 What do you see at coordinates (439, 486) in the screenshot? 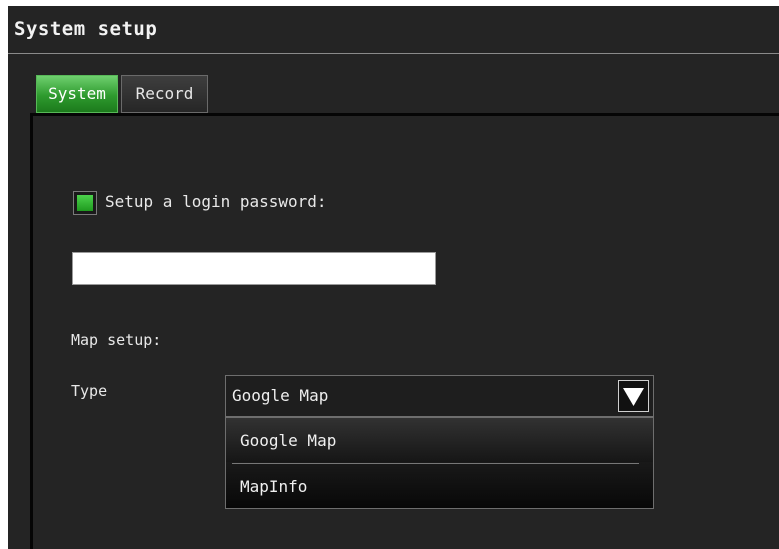
I see `dropdown-option-mapinfo: MapInfo` at bounding box center [439, 486].